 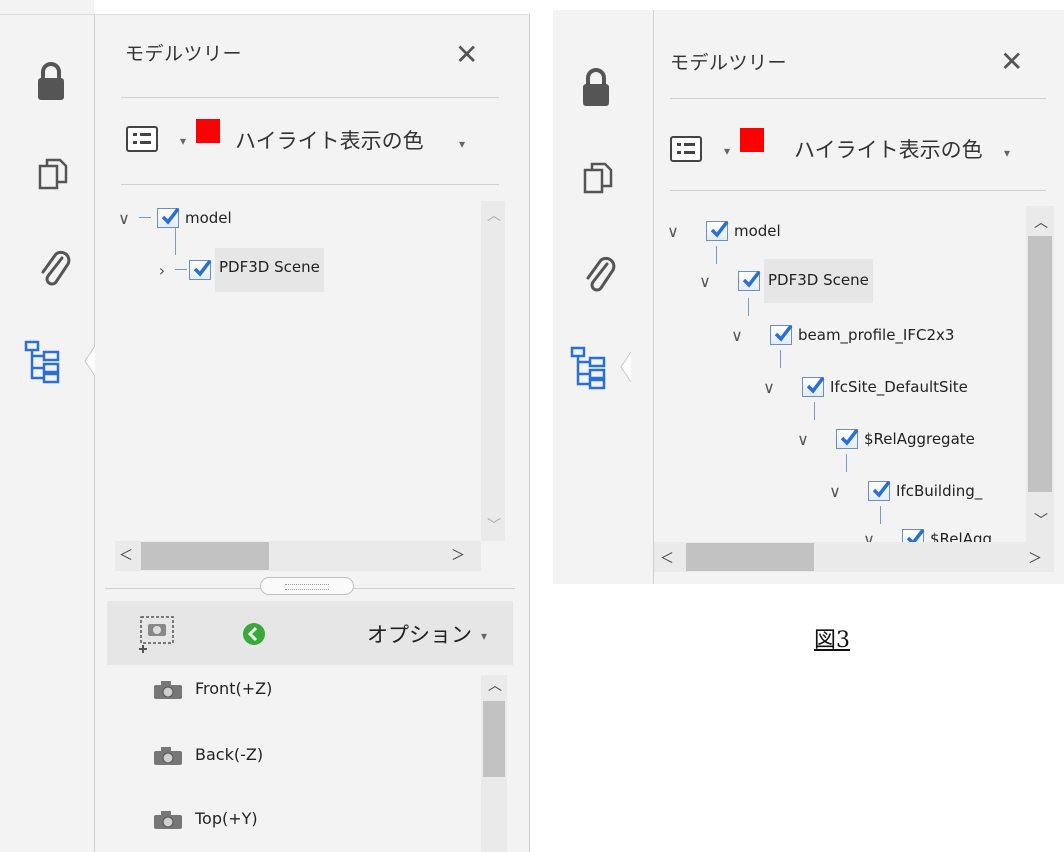 What do you see at coordinates (493, 371) in the screenshot?
I see `tree-vertical-scrollbar` at bounding box center [493, 371].